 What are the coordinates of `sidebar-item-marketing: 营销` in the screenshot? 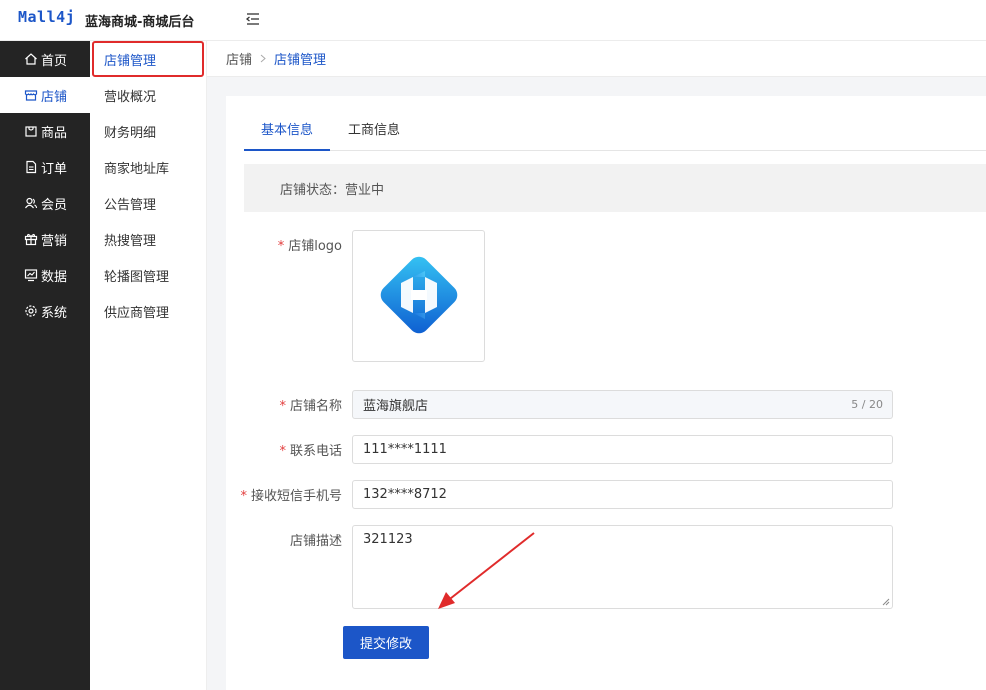 It's located at (45, 239).